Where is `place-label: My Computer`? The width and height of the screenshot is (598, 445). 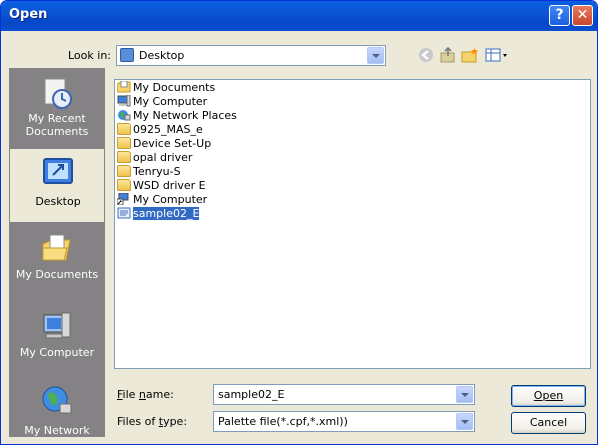 place-label: My Computer is located at coordinates (57, 352).